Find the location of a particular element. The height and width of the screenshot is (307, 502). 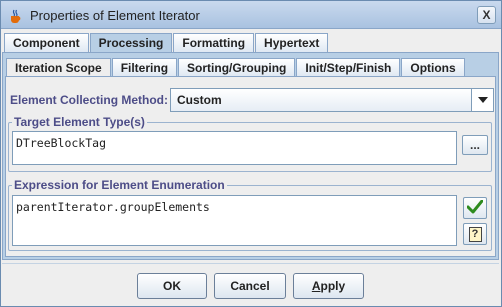

help-icon: ? is located at coordinates (475, 234).